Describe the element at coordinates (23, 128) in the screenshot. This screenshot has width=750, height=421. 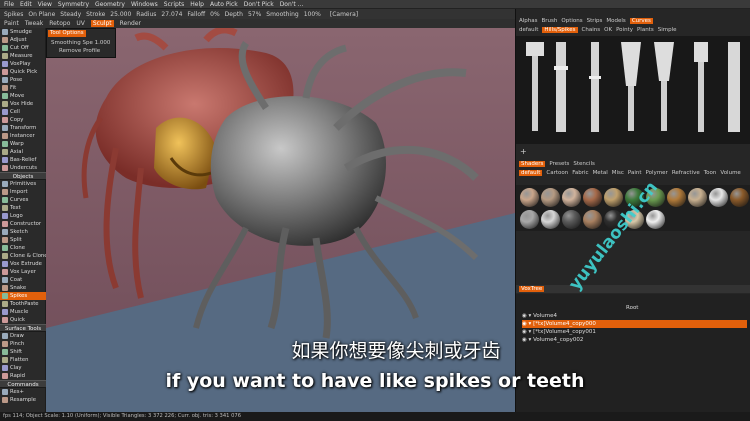
I see `tool-transform: Transform` at that location.